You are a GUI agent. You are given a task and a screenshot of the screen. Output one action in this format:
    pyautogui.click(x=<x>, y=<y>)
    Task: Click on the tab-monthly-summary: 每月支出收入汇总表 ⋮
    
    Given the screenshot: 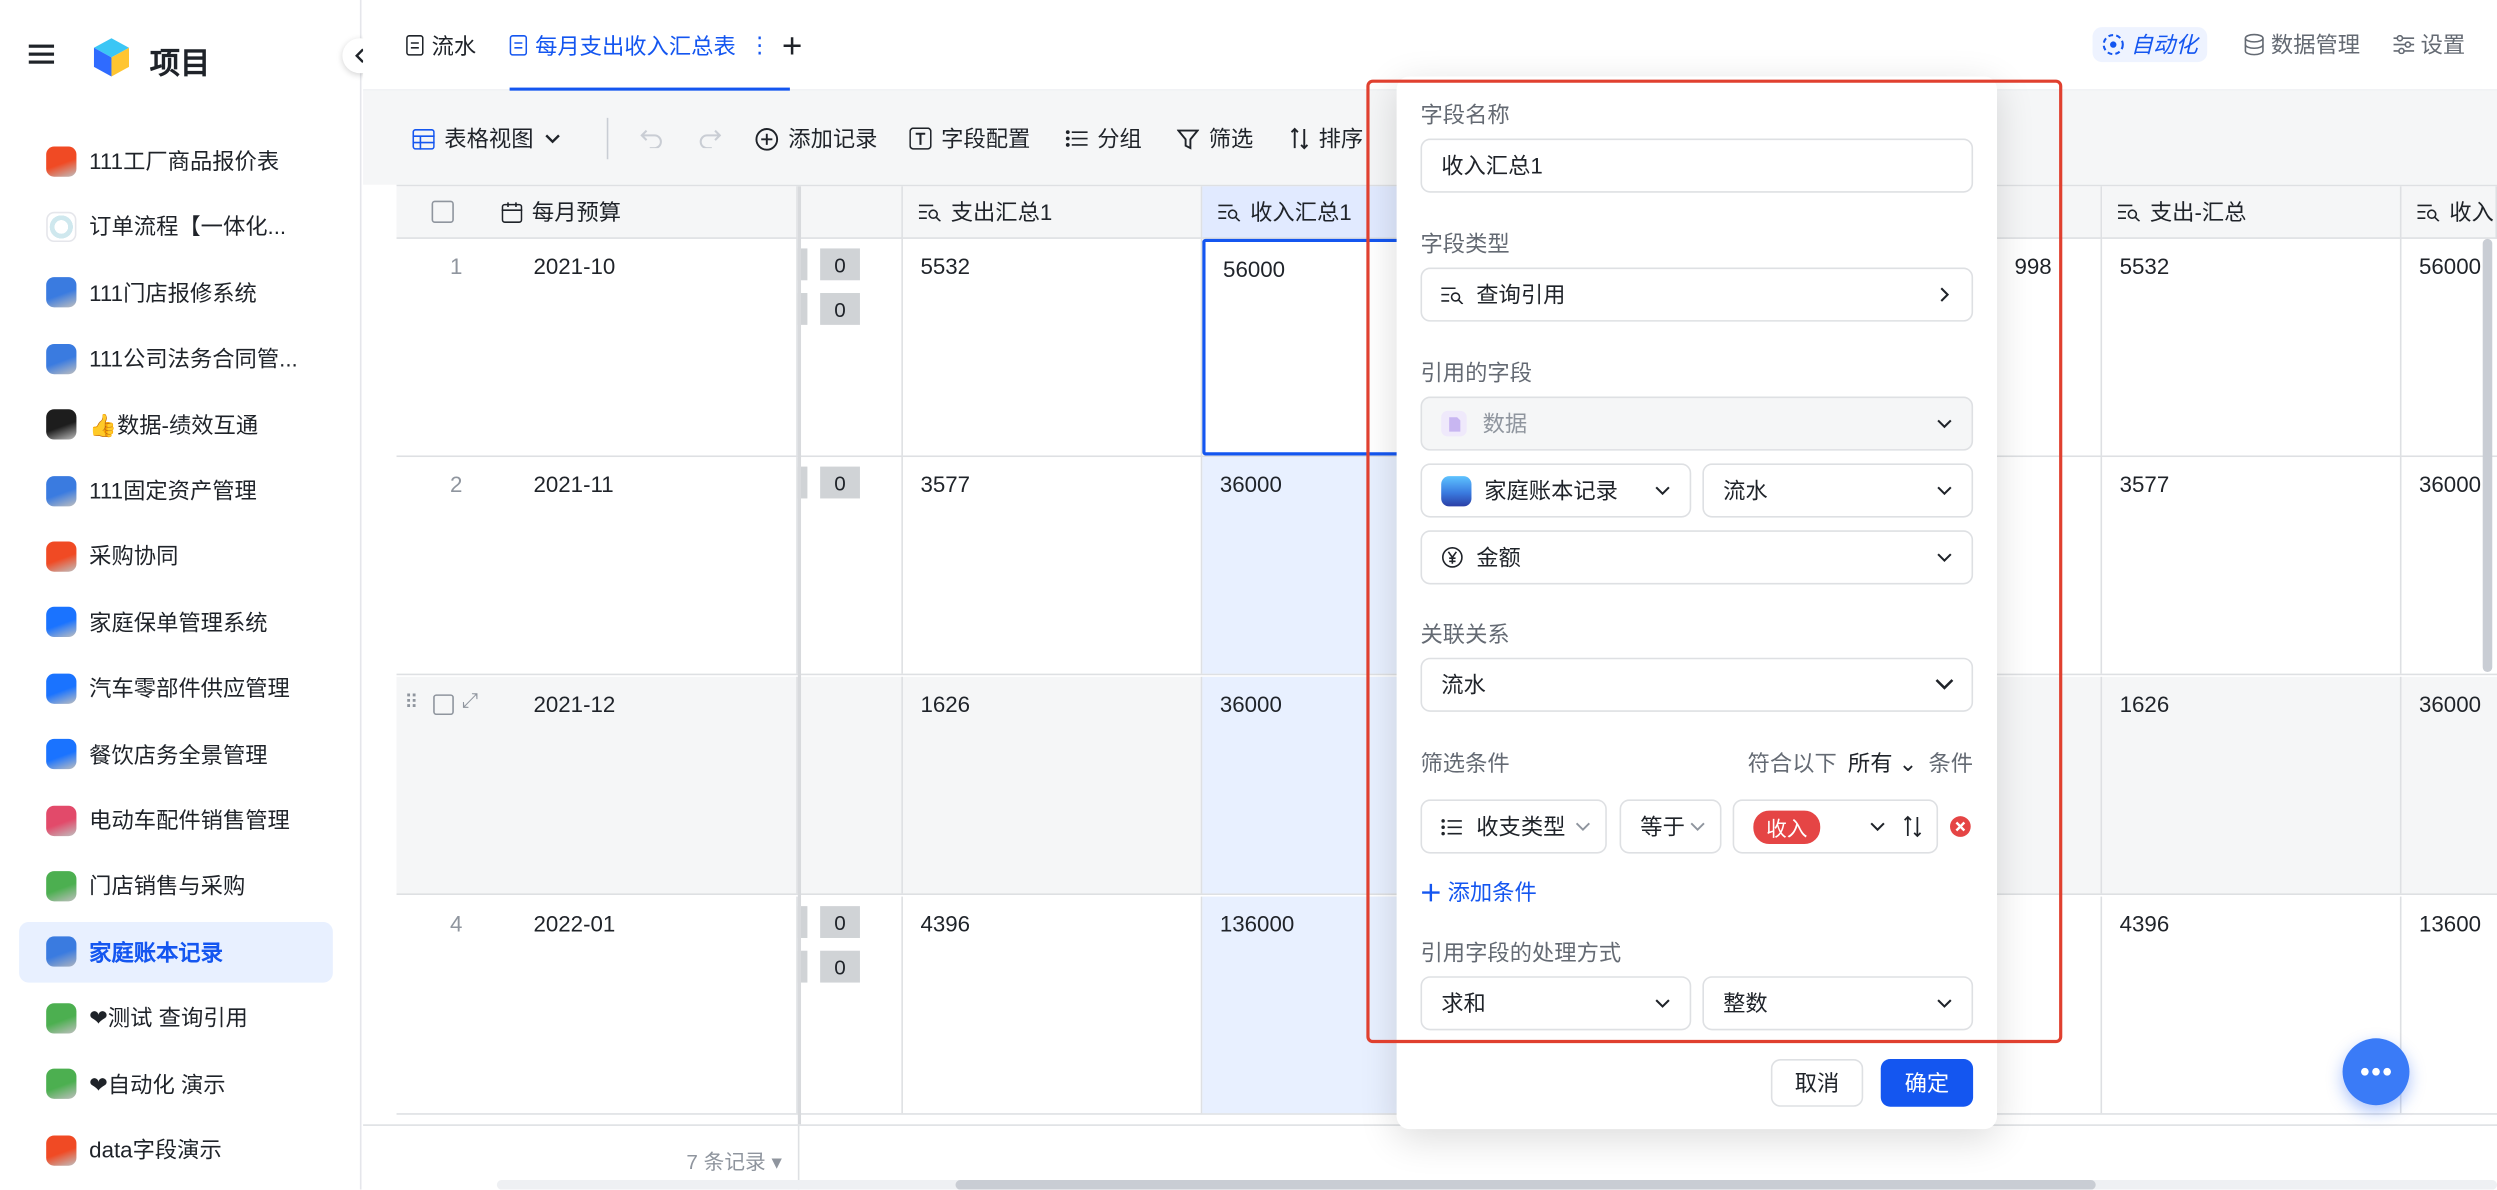 What is the action you would take?
    pyautogui.click(x=649, y=45)
    